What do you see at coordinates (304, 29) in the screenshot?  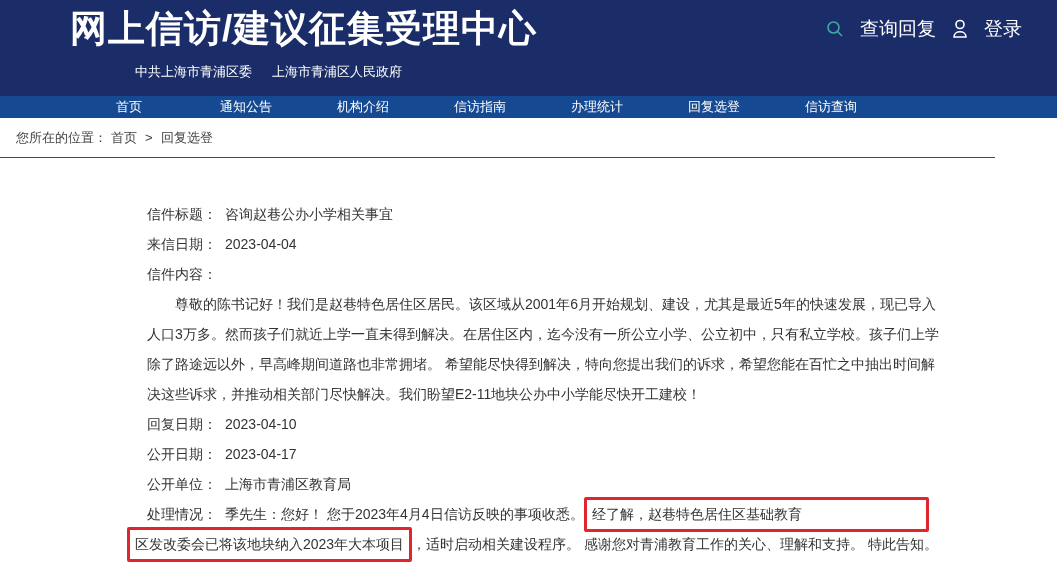 I see `site-title: 网上信访/建议征集受理中心` at bounding box center [304, 29].